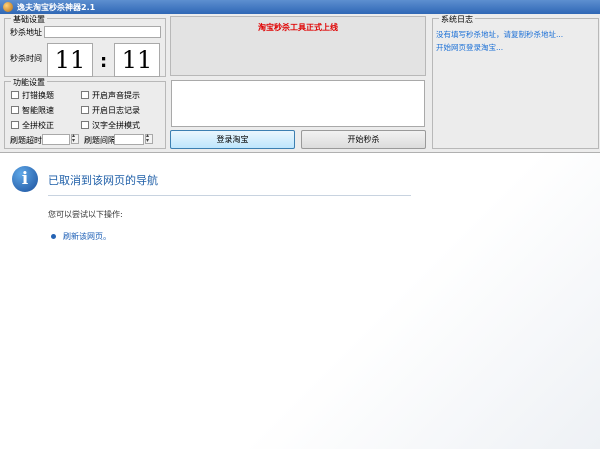 Image resolution: width=600 pixels, height=449 pixels. What do you see at coordinates (85, 110) in the screenshot?
I see `checkbox-log-record` at bounding box center [85, 110].